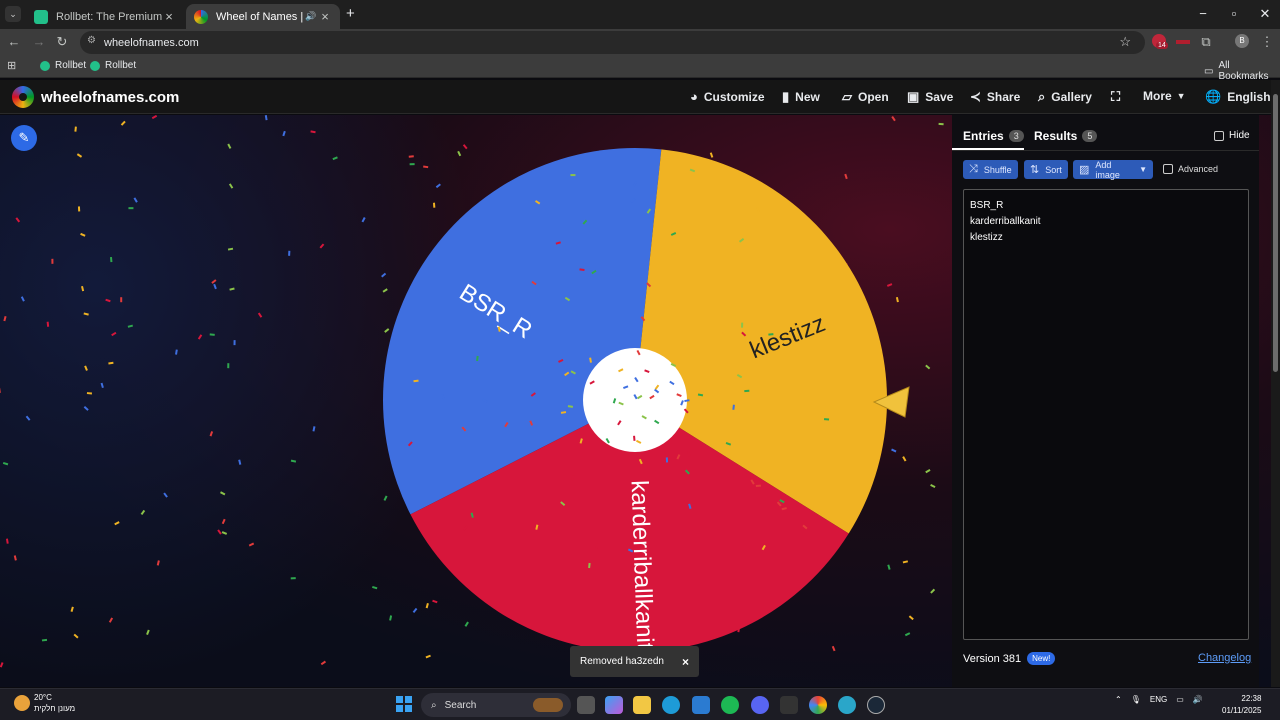  I want to click on new-tab-button: +, so click(350, 13).